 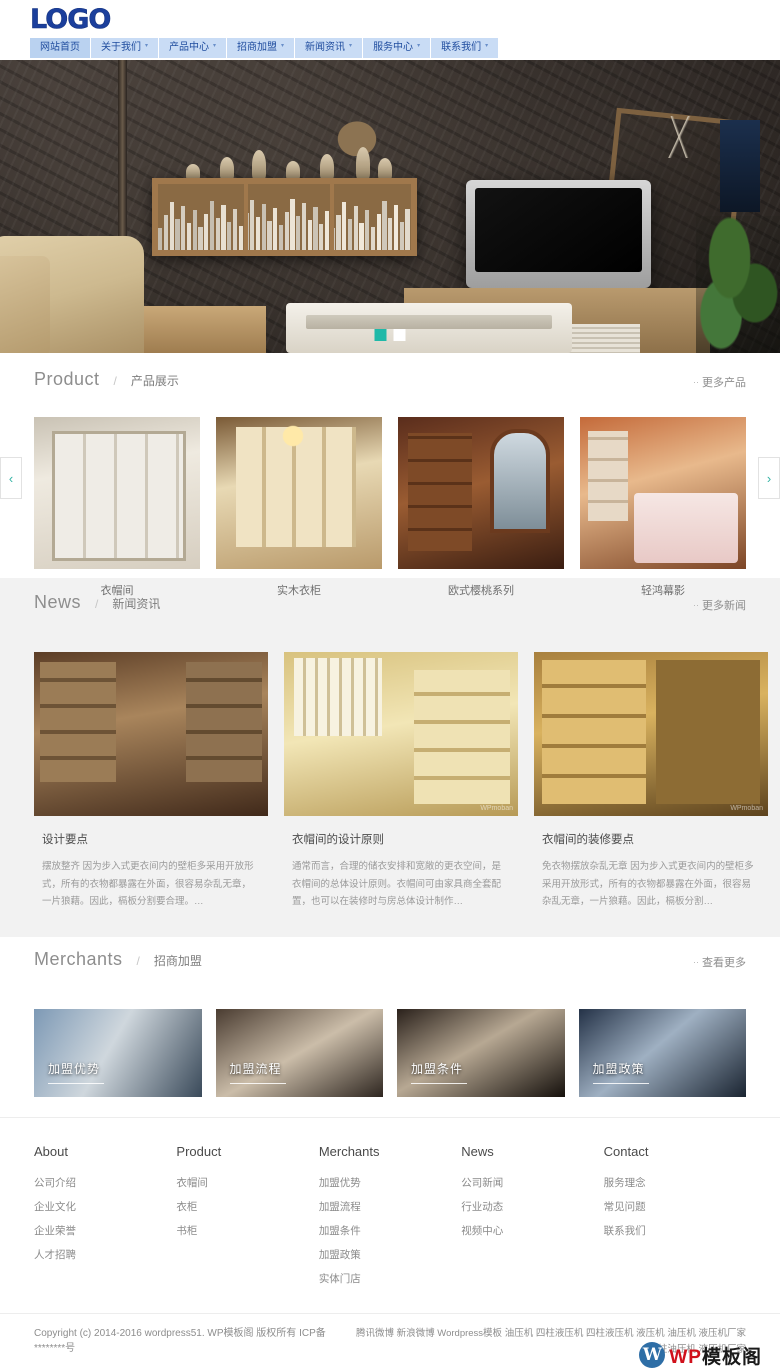 I want to click on footer-link: 加盟优势, so click(x=390, y=1182).